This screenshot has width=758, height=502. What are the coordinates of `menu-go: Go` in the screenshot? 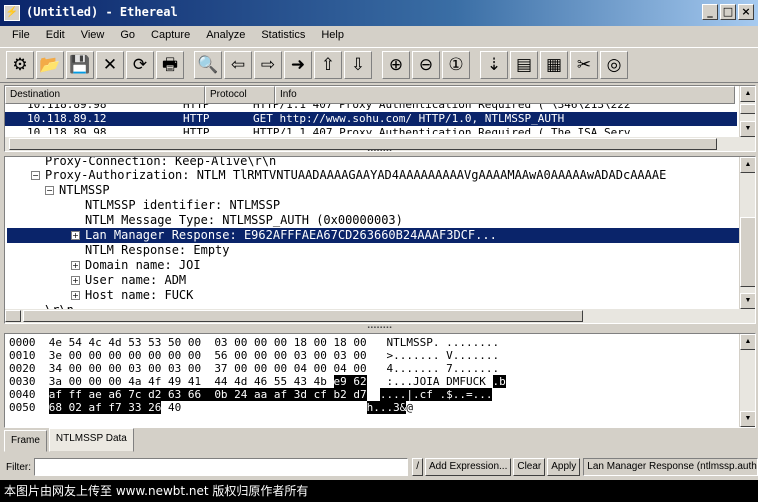 It's located at (127, 36).